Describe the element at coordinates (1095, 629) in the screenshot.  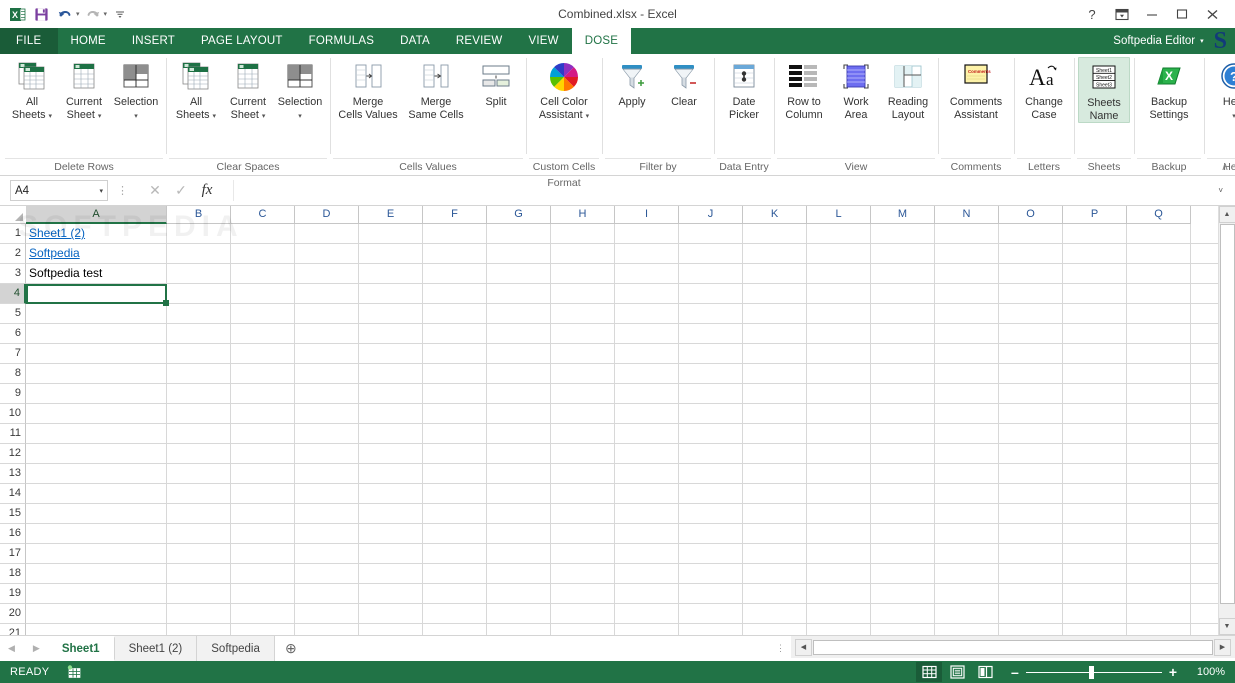
I see `cell-P21` at that location.